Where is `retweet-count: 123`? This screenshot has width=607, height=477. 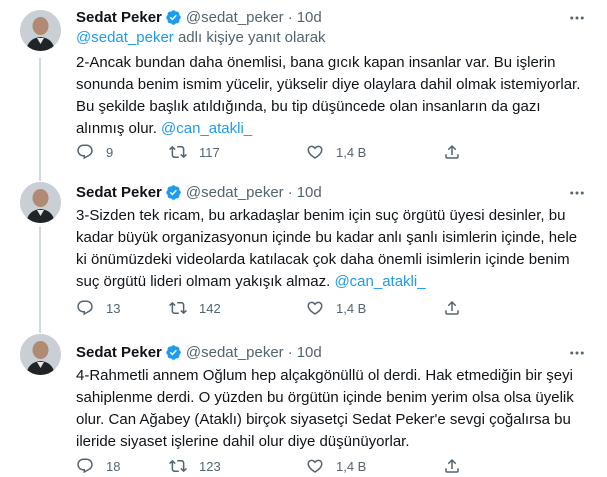
retweet-count: 123 is located at coordinates (210, 466).